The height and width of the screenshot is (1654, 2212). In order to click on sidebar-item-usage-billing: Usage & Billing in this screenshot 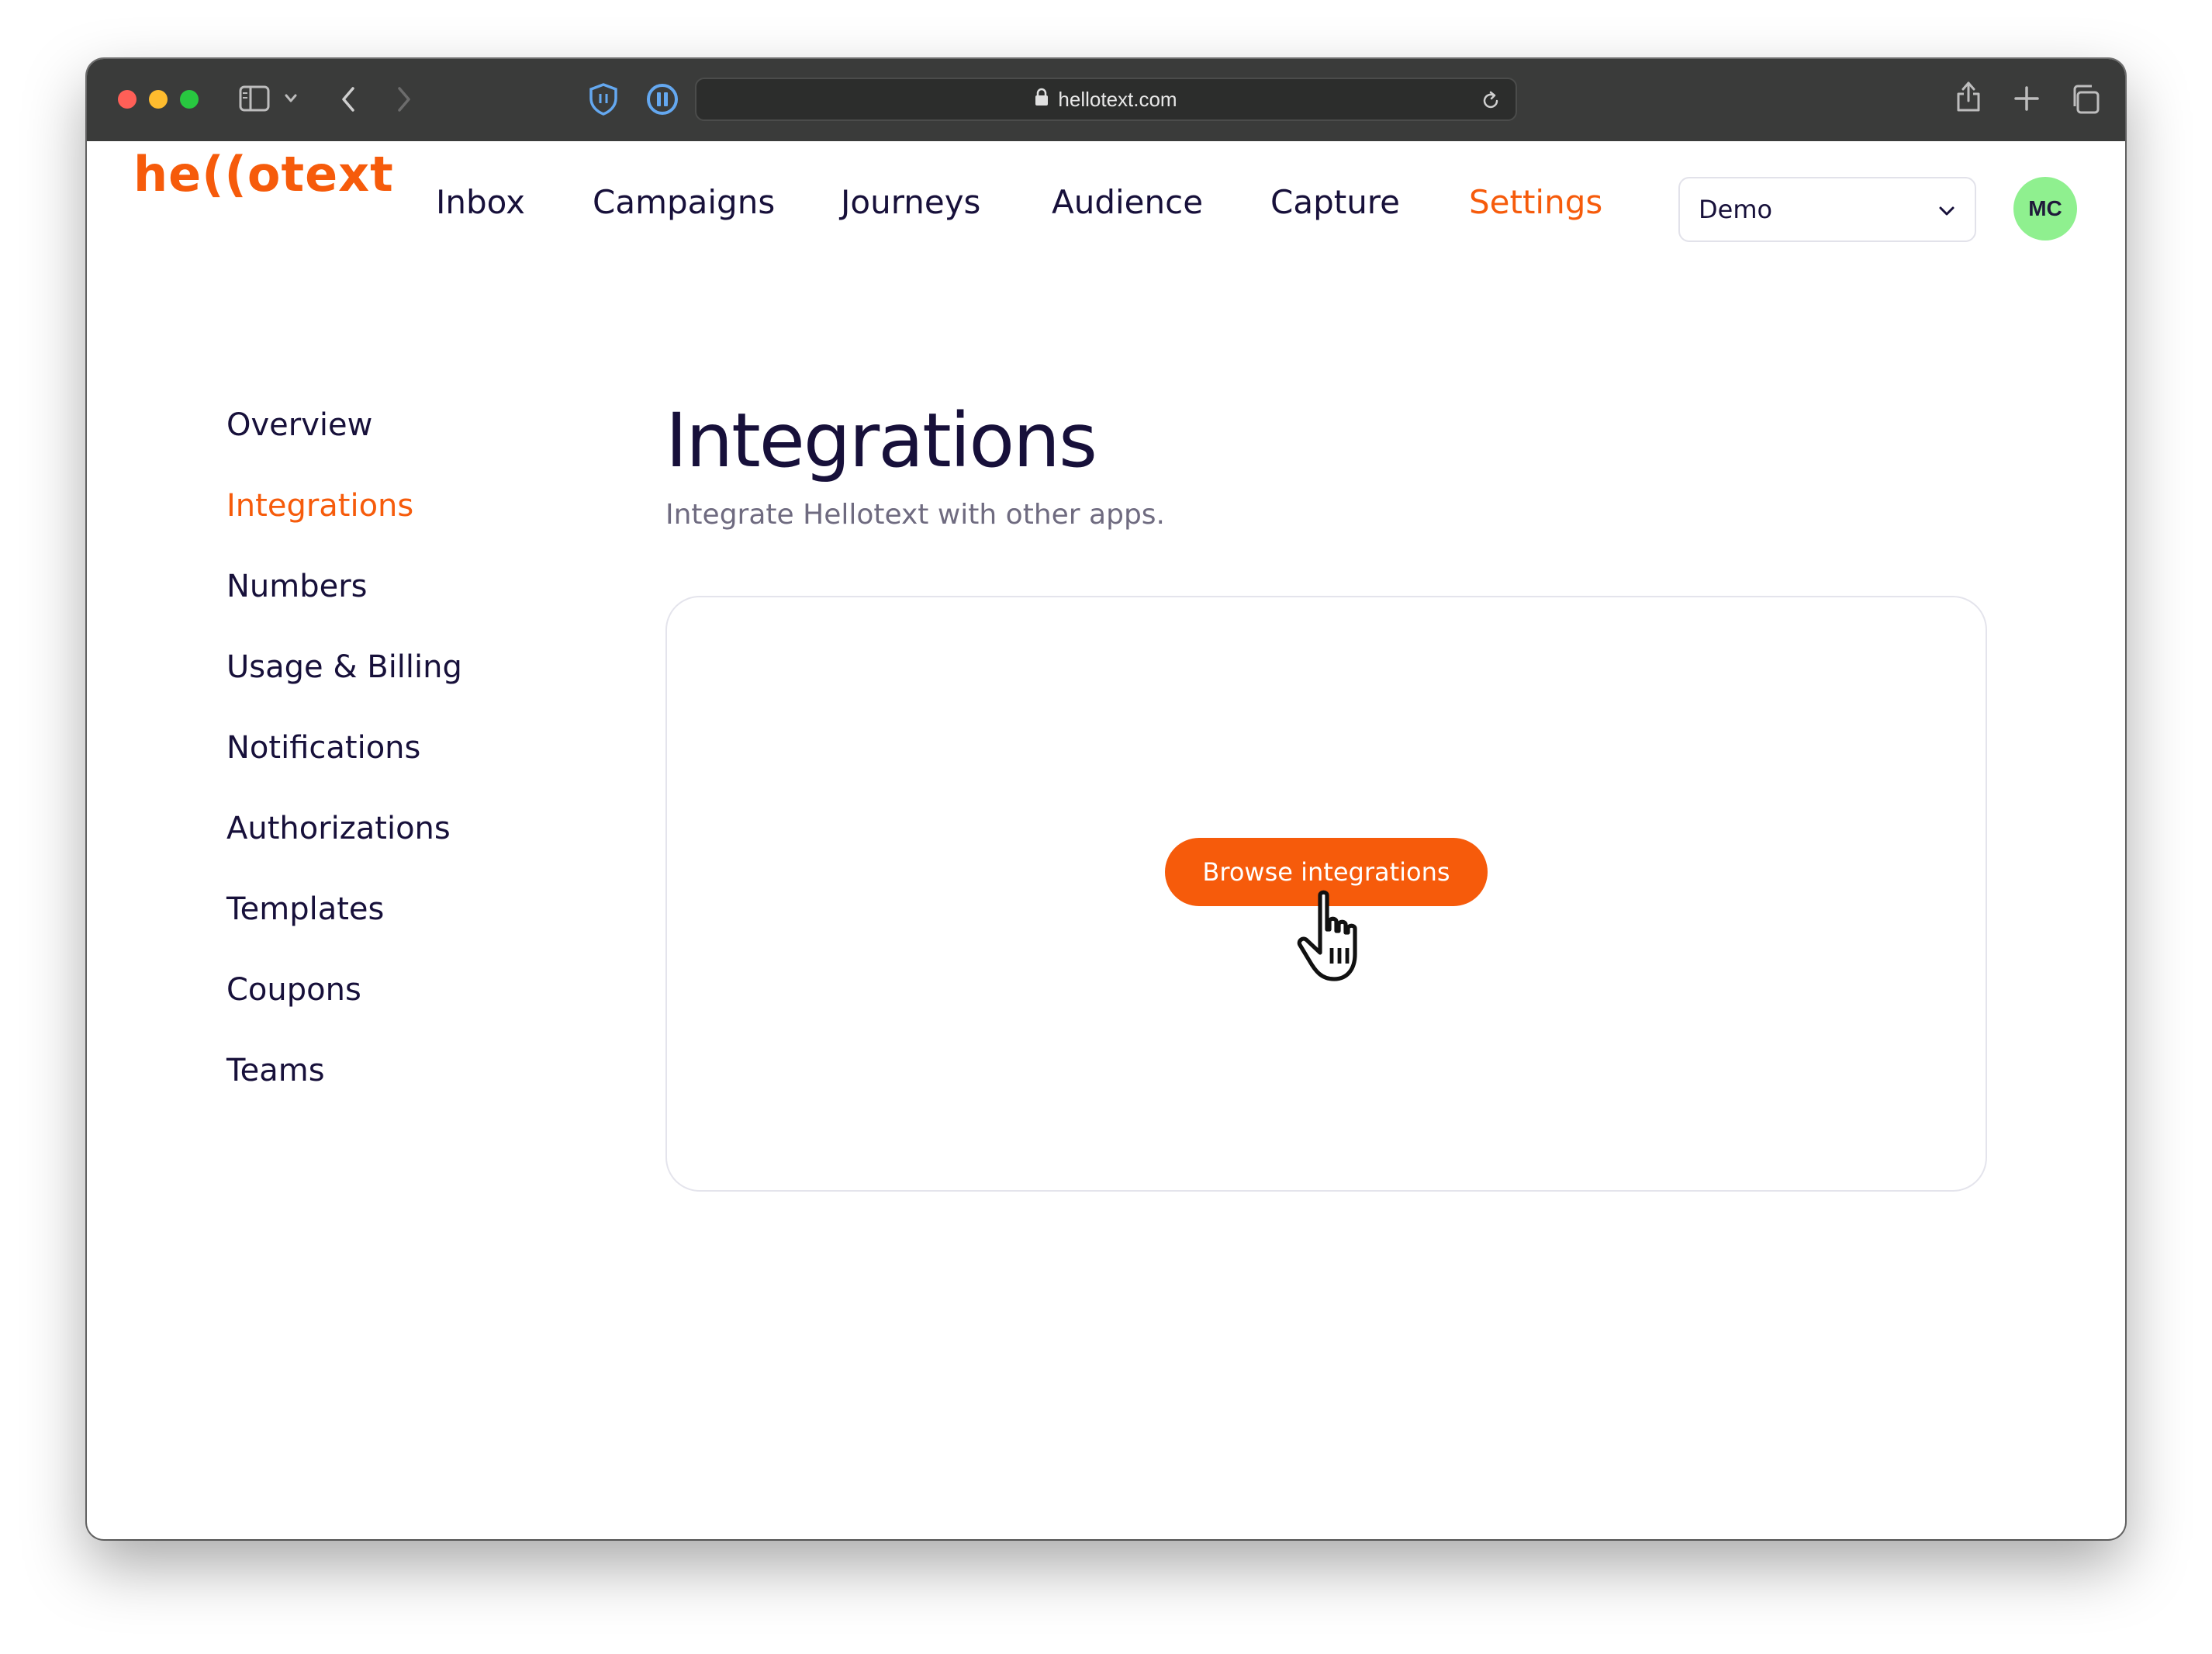, I will do `click(344, 667)`.